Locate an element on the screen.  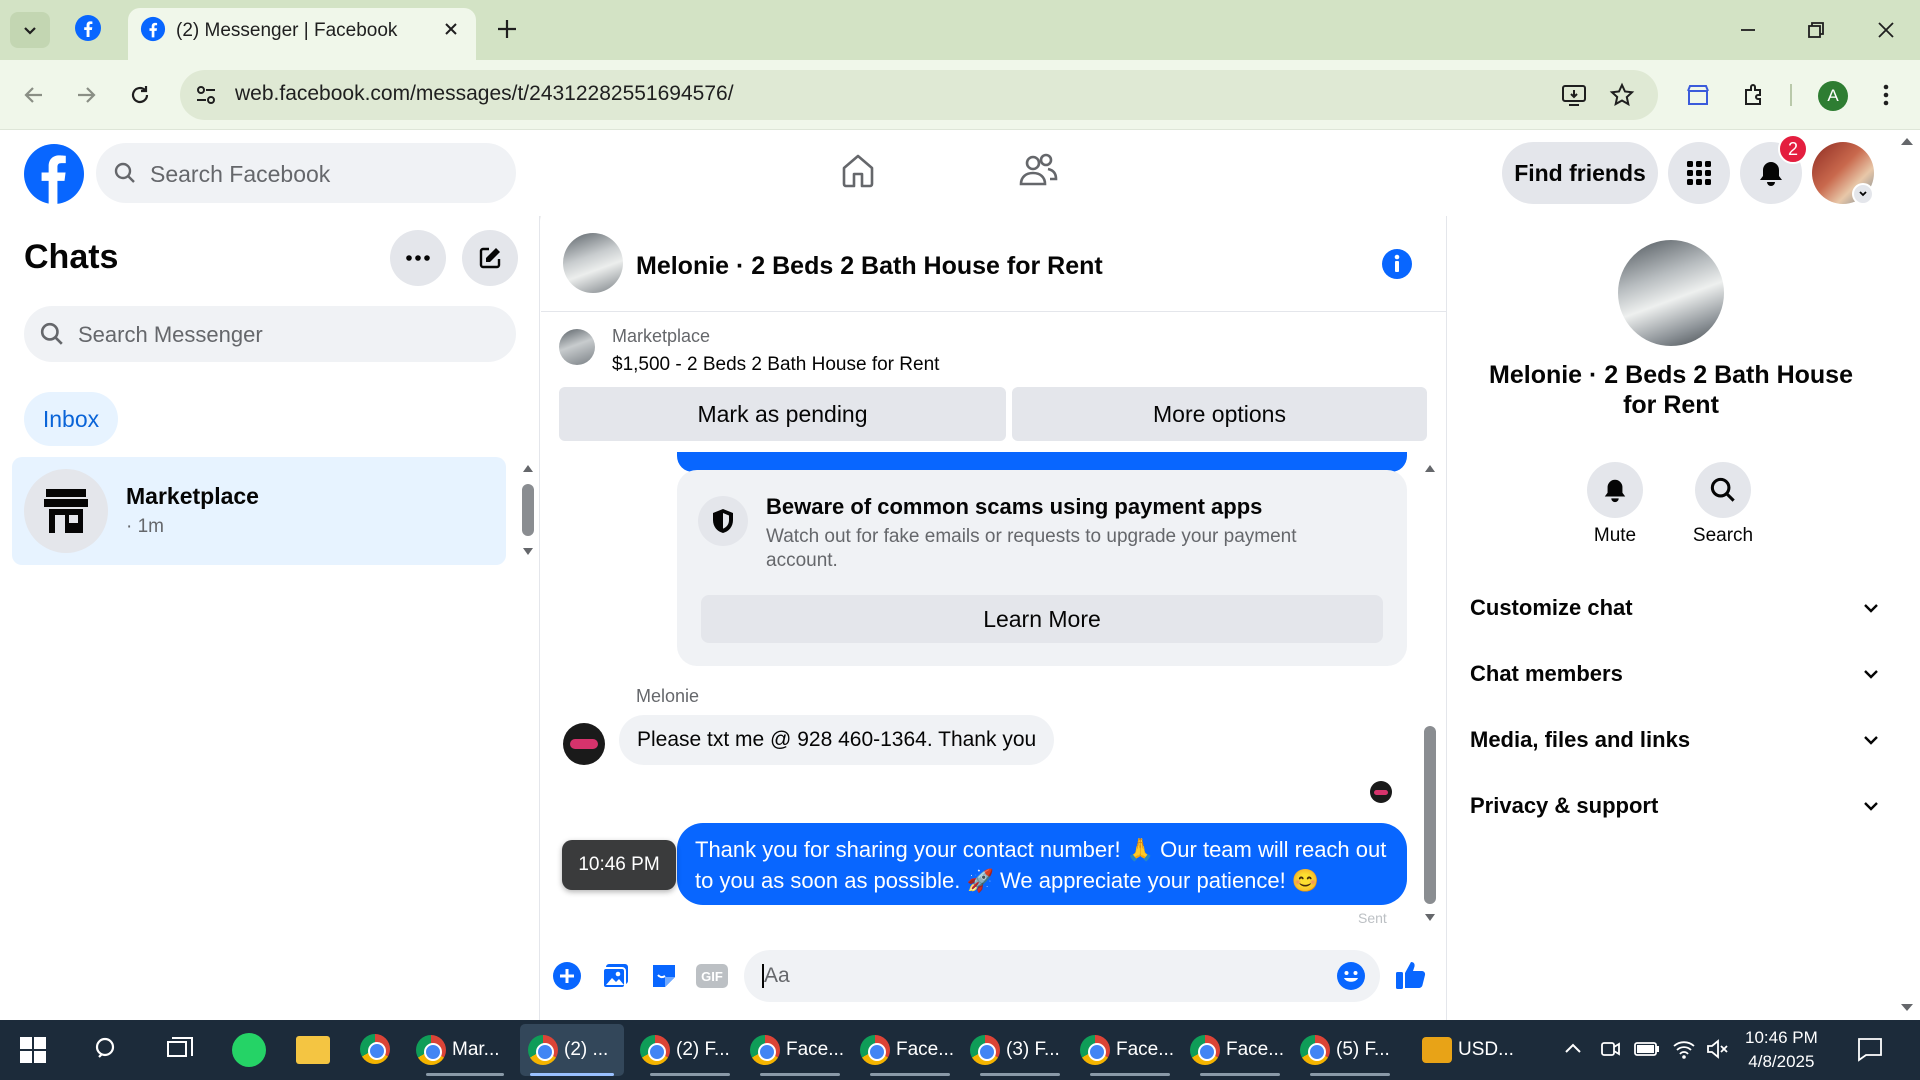
facebook-logo-icon is located at coordinates (54, 174).